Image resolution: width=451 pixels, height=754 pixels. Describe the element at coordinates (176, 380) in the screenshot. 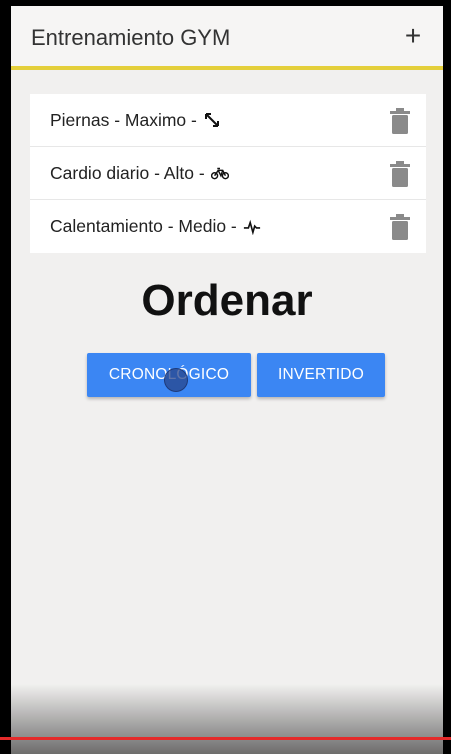

I see `touch-indicator` at that location.